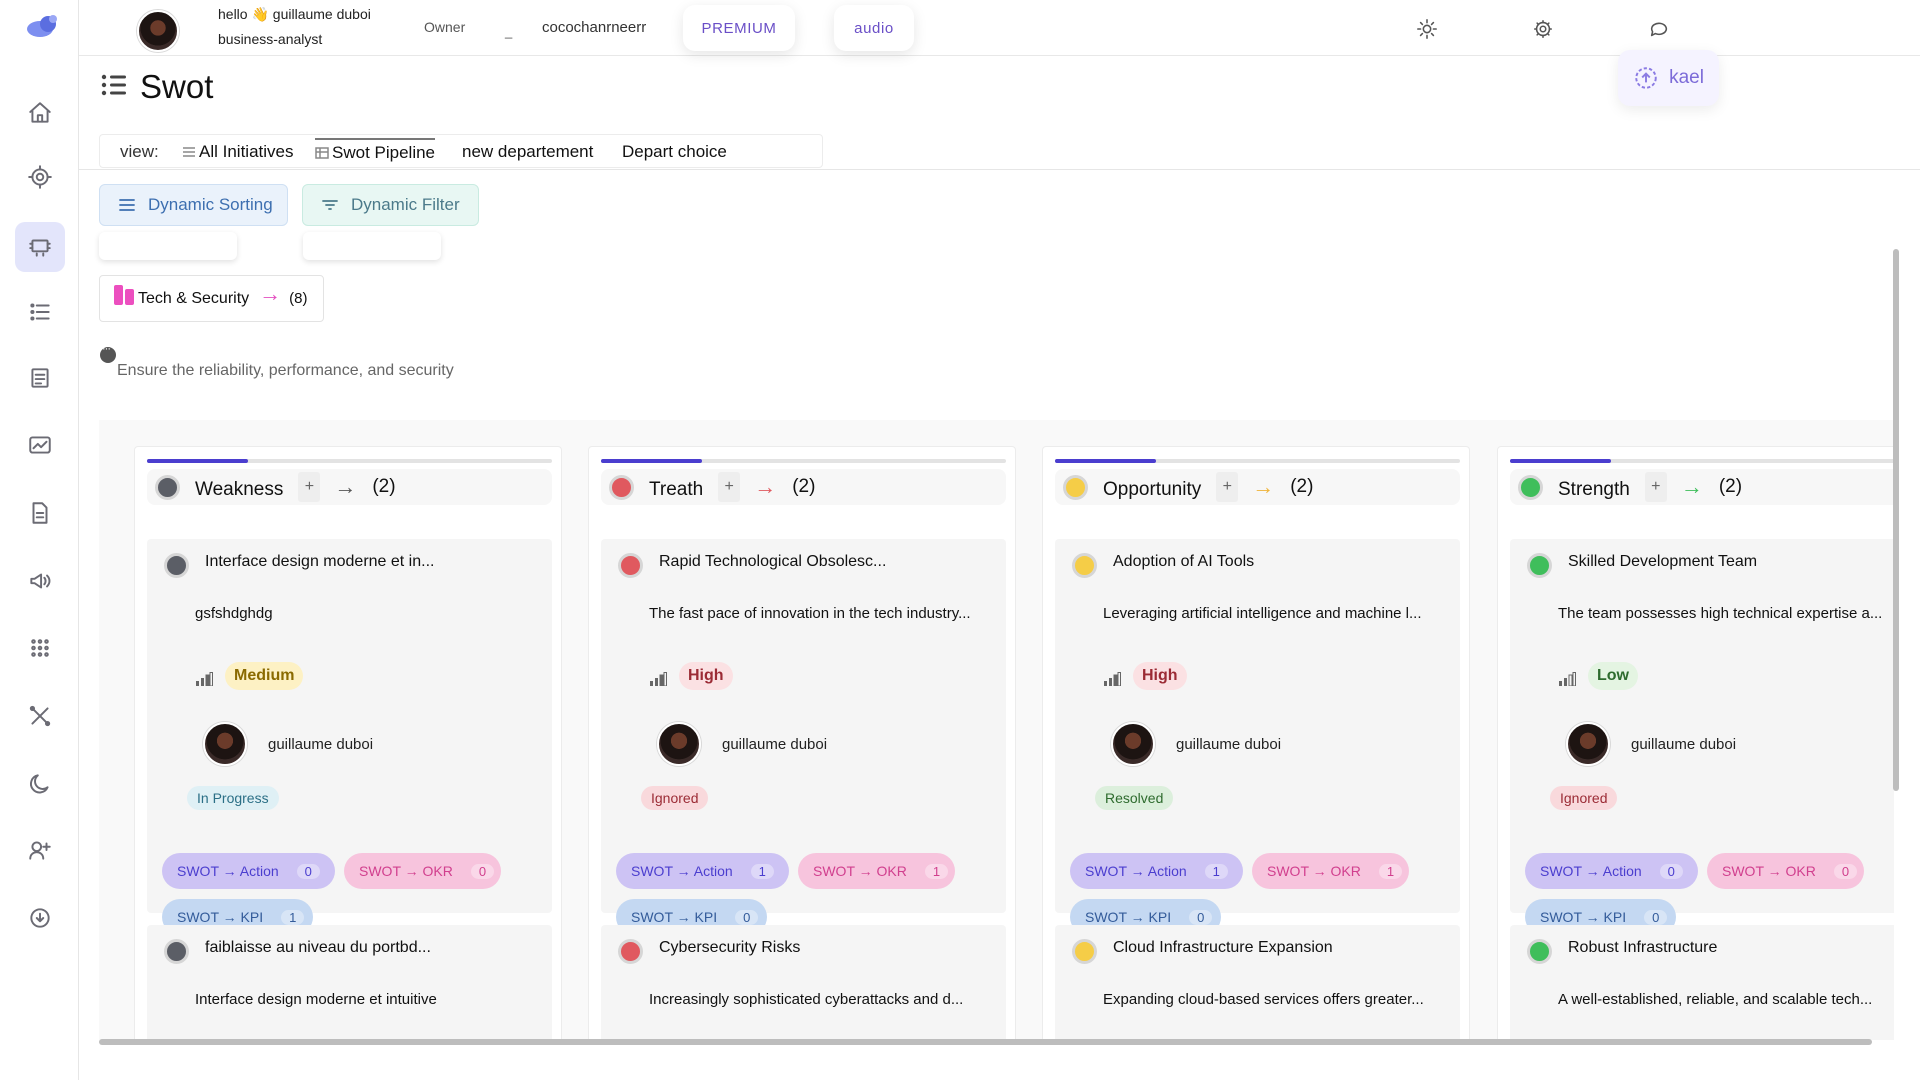 Image resolution: width=1920 pixels, height=1080 pixels. Describe the element at coordinates (1663, 561) in the screenshot. I see `card-title: Skilled Development Team` at that location.